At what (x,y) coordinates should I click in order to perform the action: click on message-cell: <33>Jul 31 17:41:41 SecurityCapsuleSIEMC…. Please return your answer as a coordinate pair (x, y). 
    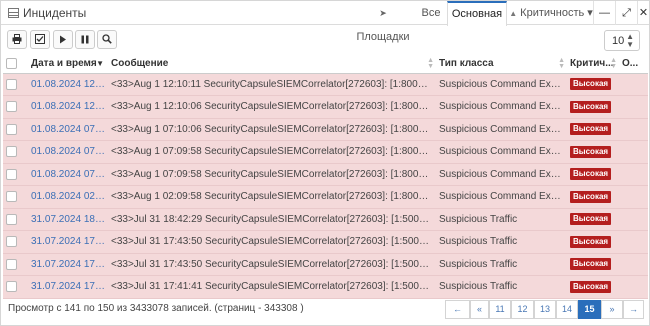
    Looking at the image, I should click on (272, 287).